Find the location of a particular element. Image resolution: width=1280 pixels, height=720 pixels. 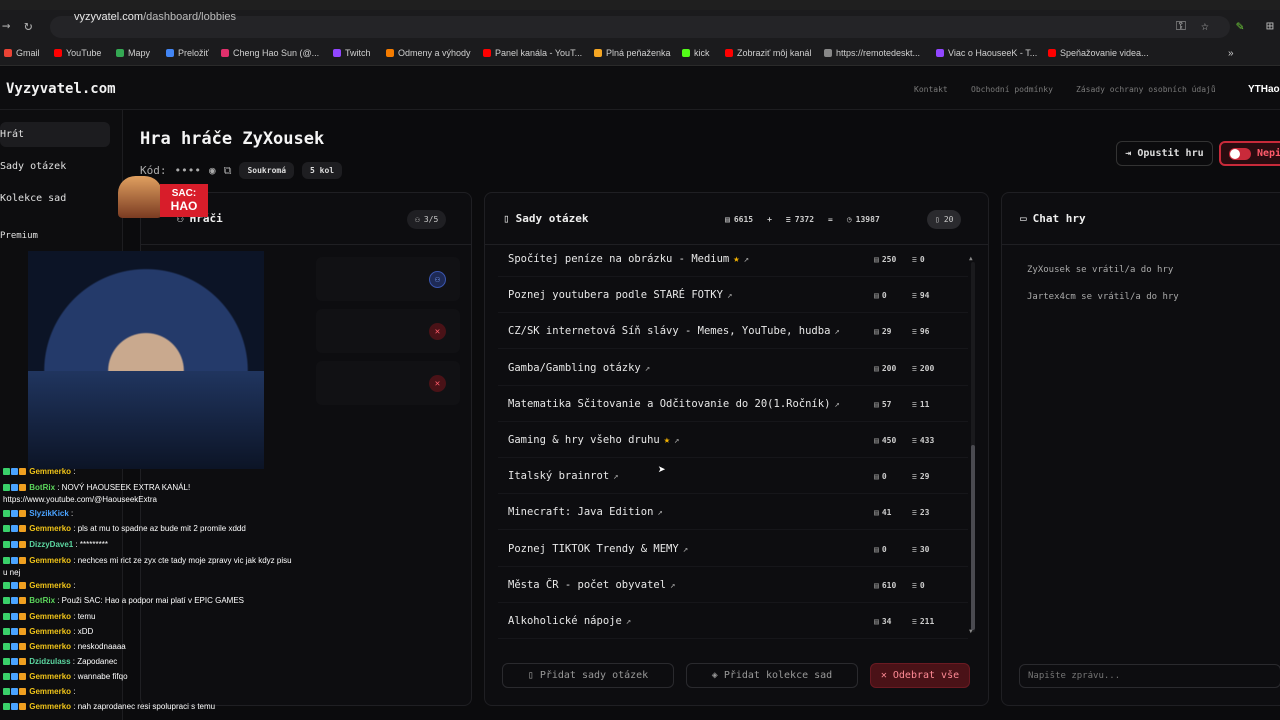

toggle-switch is located at coordinates (1240, 153).